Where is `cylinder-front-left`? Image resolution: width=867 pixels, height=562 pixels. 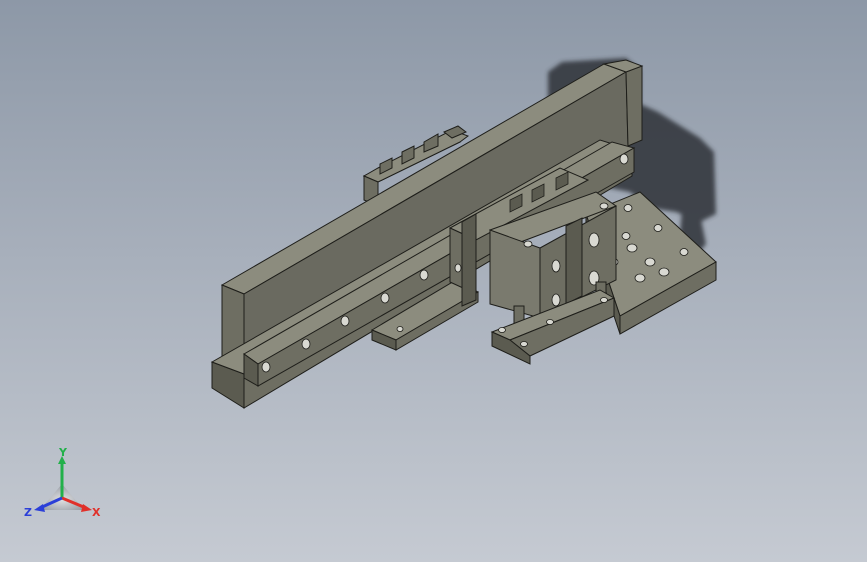
cylinder-front-left is located at coordinates (515, 274).